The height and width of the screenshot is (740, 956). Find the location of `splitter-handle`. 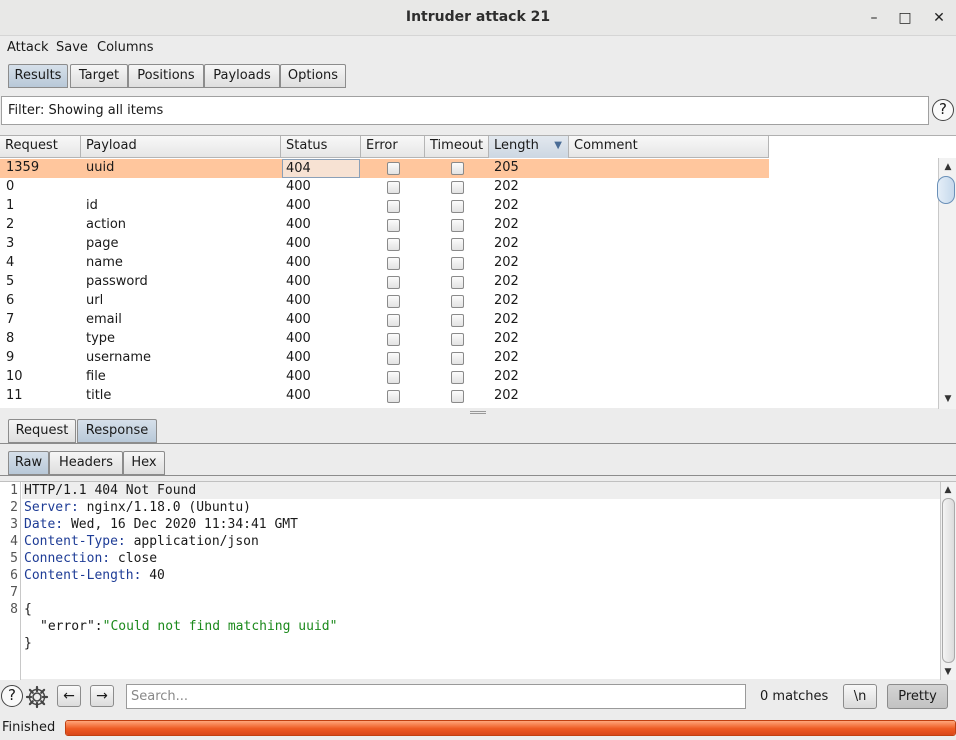

splitter-handle is located at coordinates (478, 412).